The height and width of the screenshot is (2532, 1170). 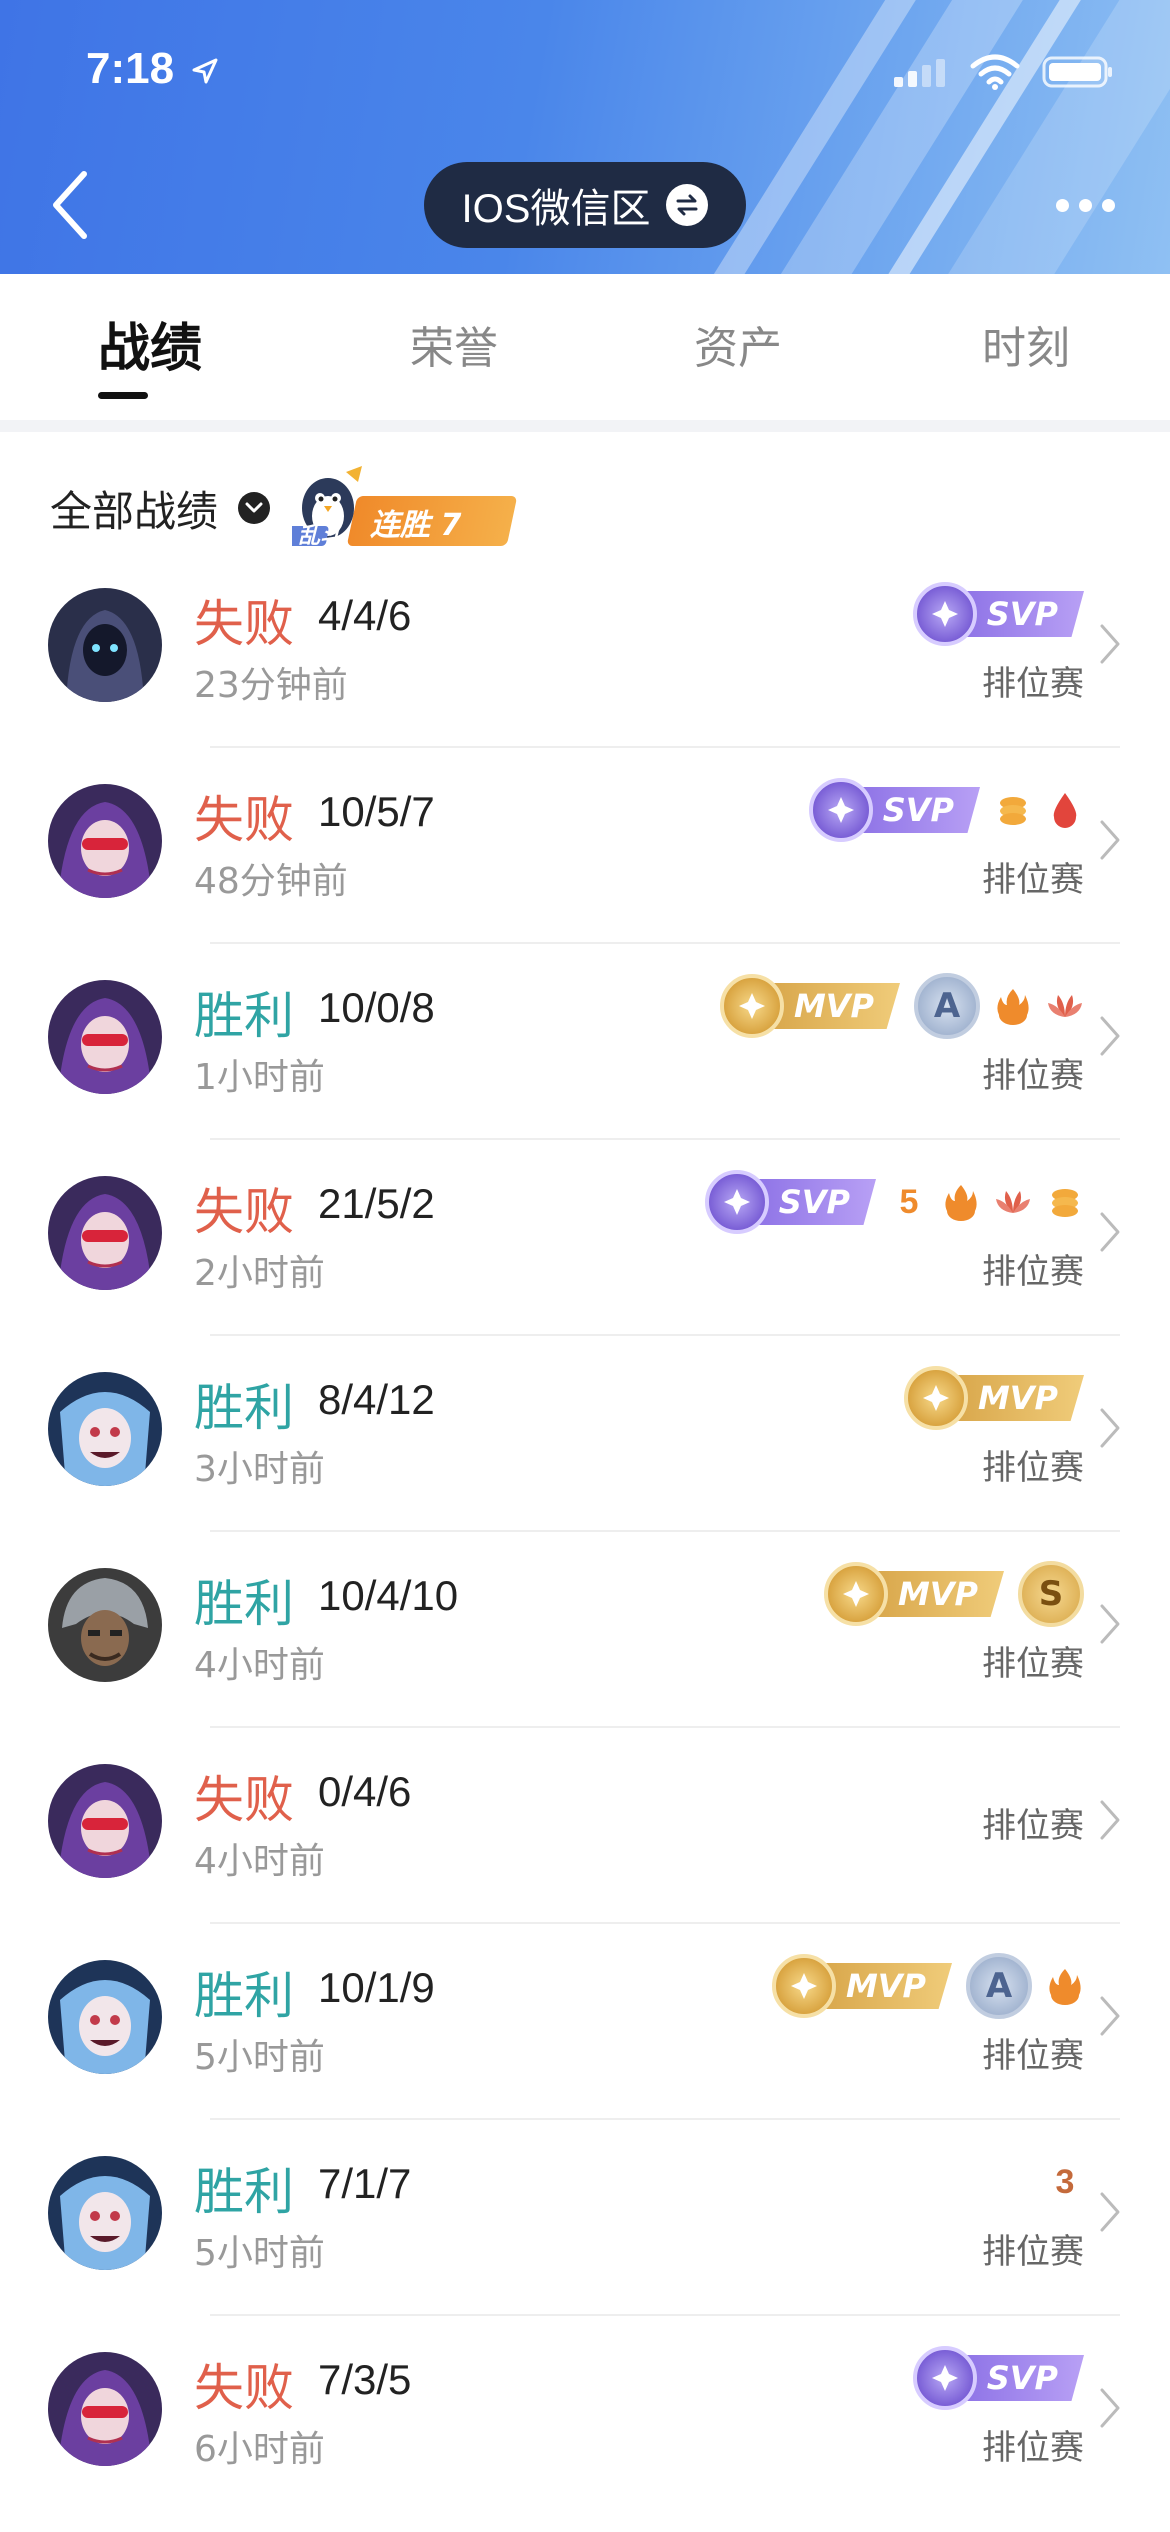 I want to click on chevron-down-icon, so click(x=254, y=508).